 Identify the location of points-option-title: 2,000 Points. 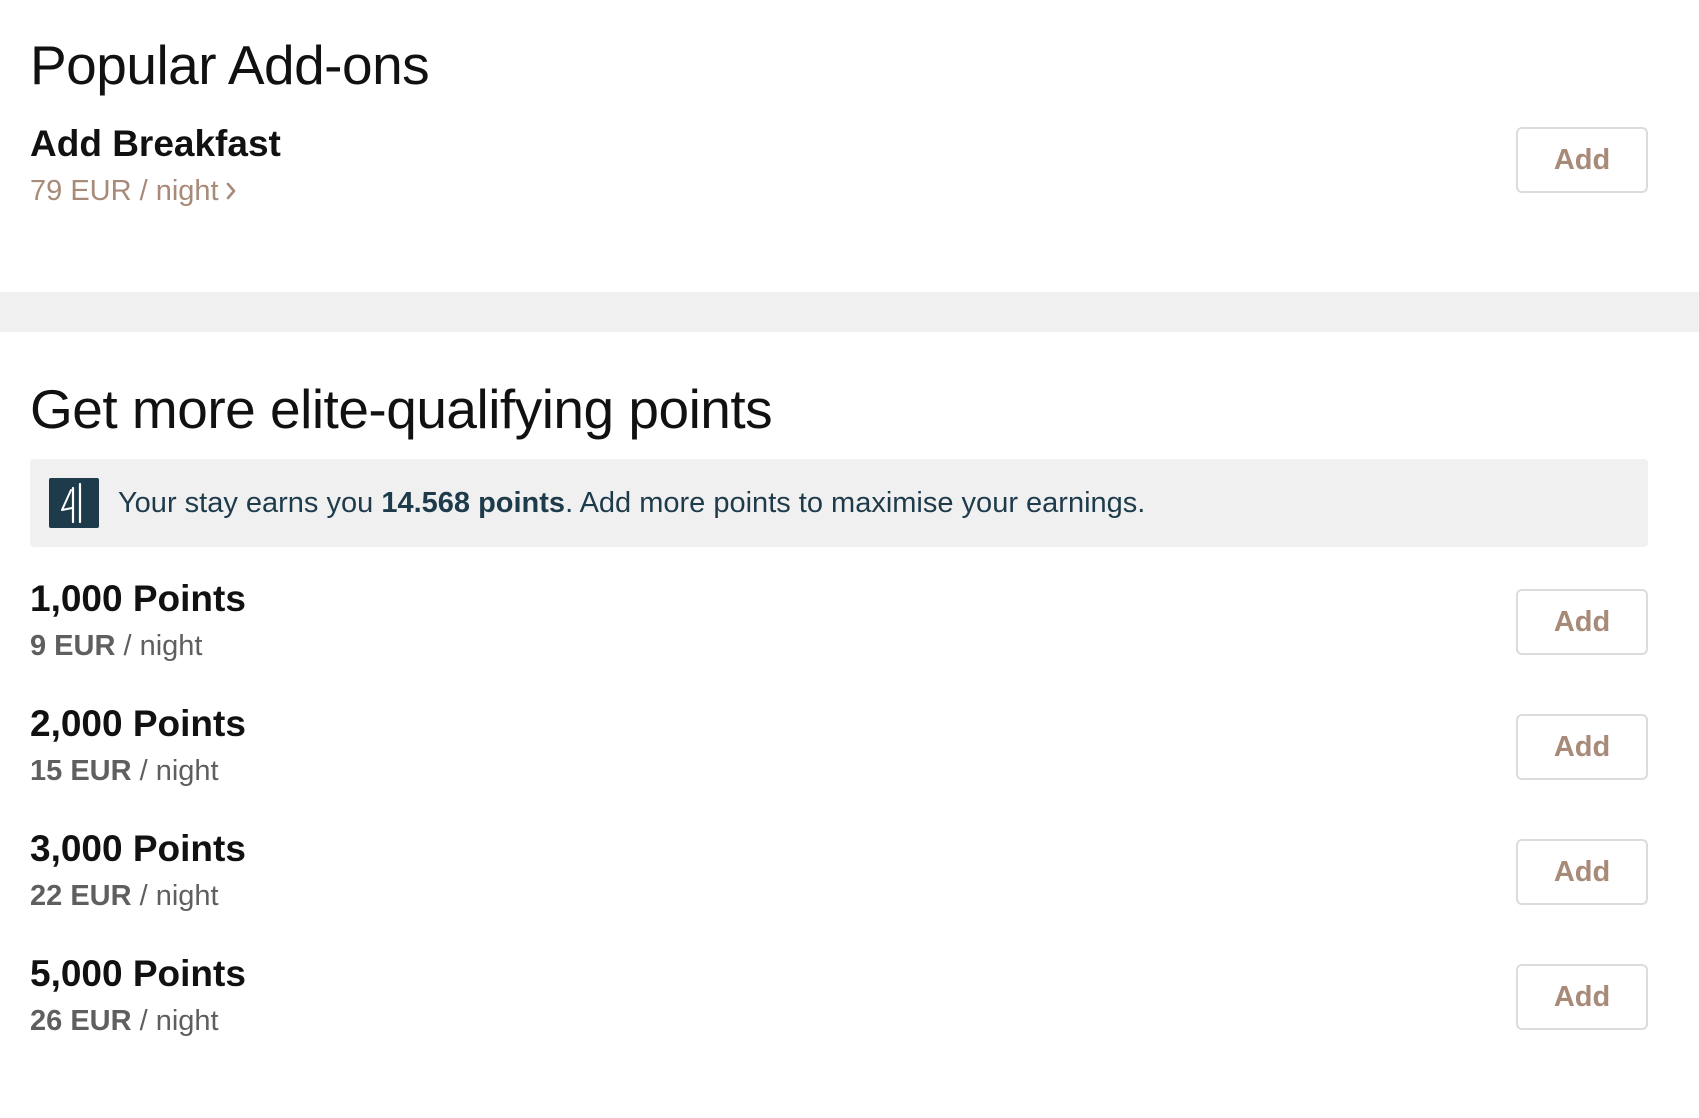
(138, 723).